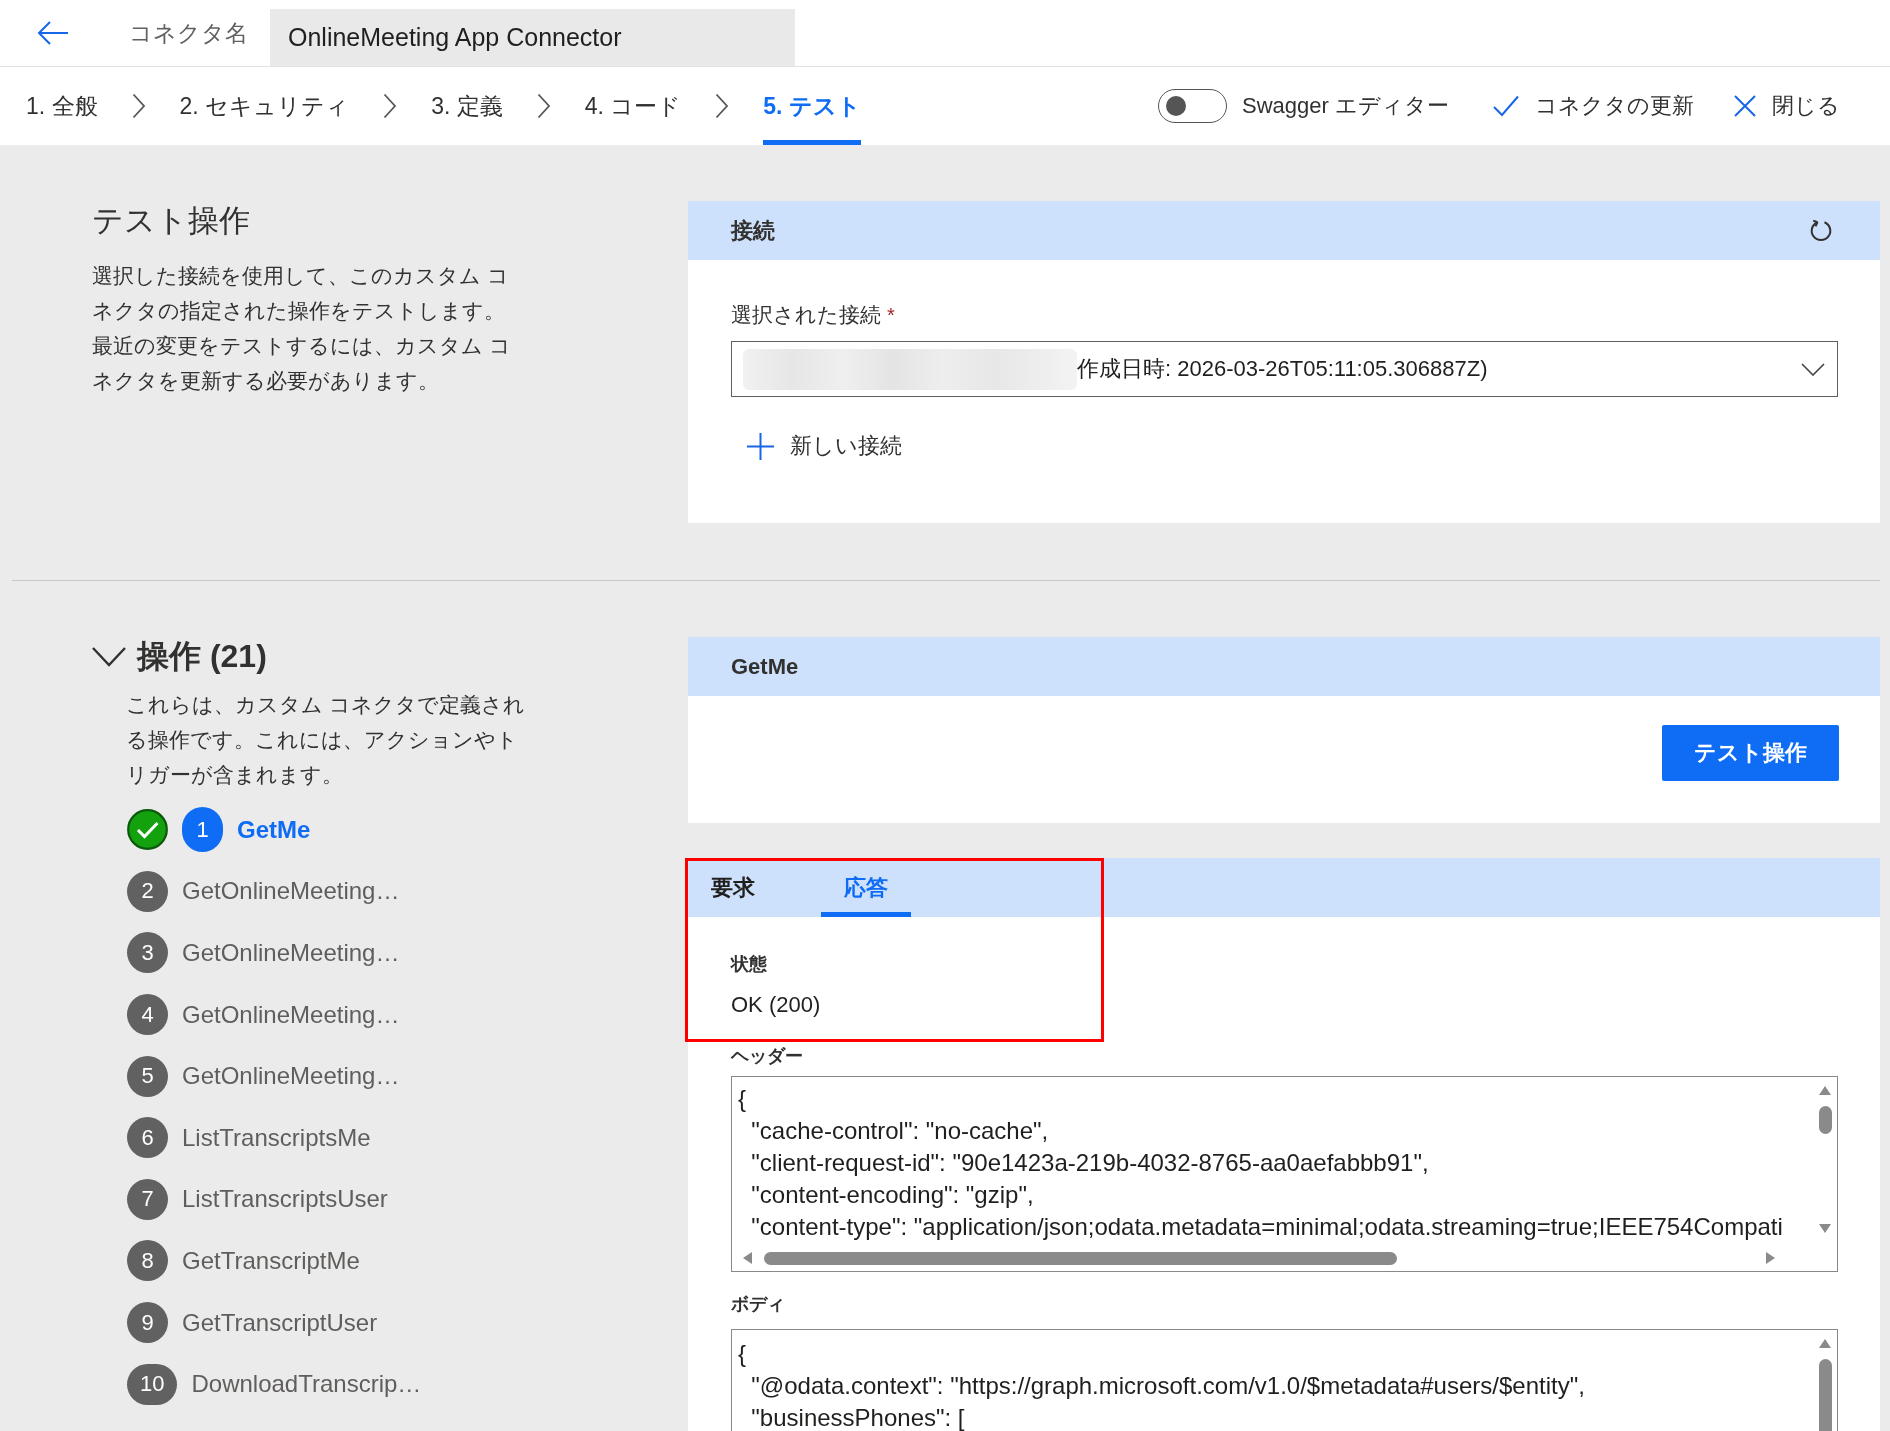  I want to click on connector-name-field: OnlineMeeting App Connector, so click(532, 37).